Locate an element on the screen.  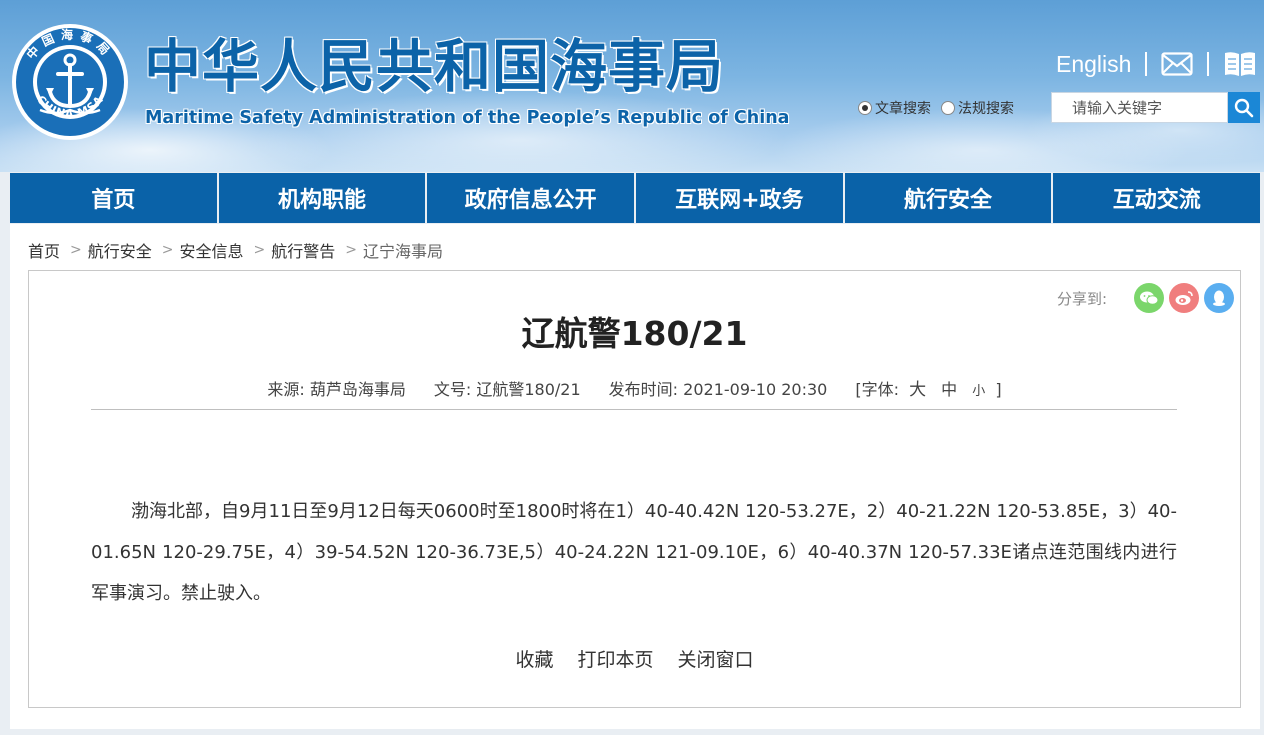
nav-item-gov-info: 政府信息公开 is located at coordinates (532, 198).